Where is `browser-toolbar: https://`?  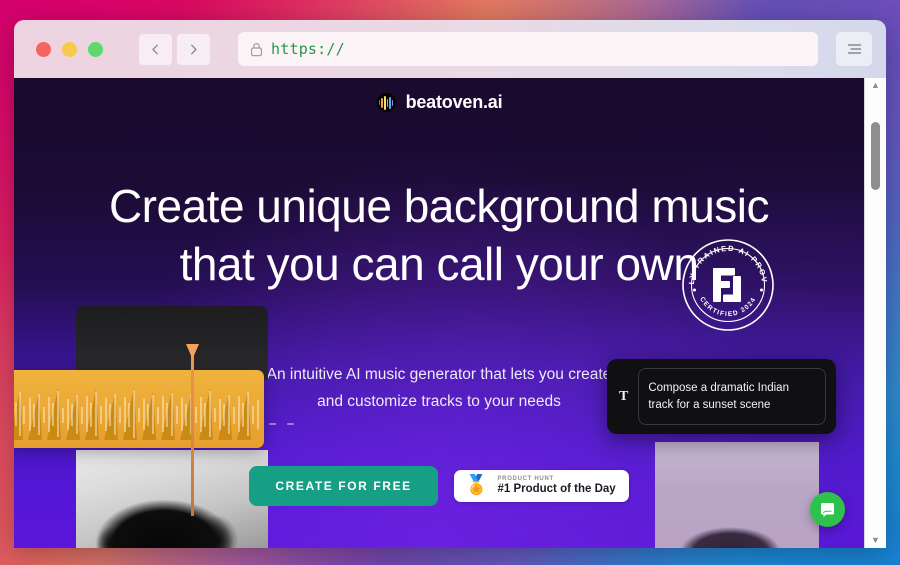
browser-toolbar: https:// is located at coordinates (450, 49).